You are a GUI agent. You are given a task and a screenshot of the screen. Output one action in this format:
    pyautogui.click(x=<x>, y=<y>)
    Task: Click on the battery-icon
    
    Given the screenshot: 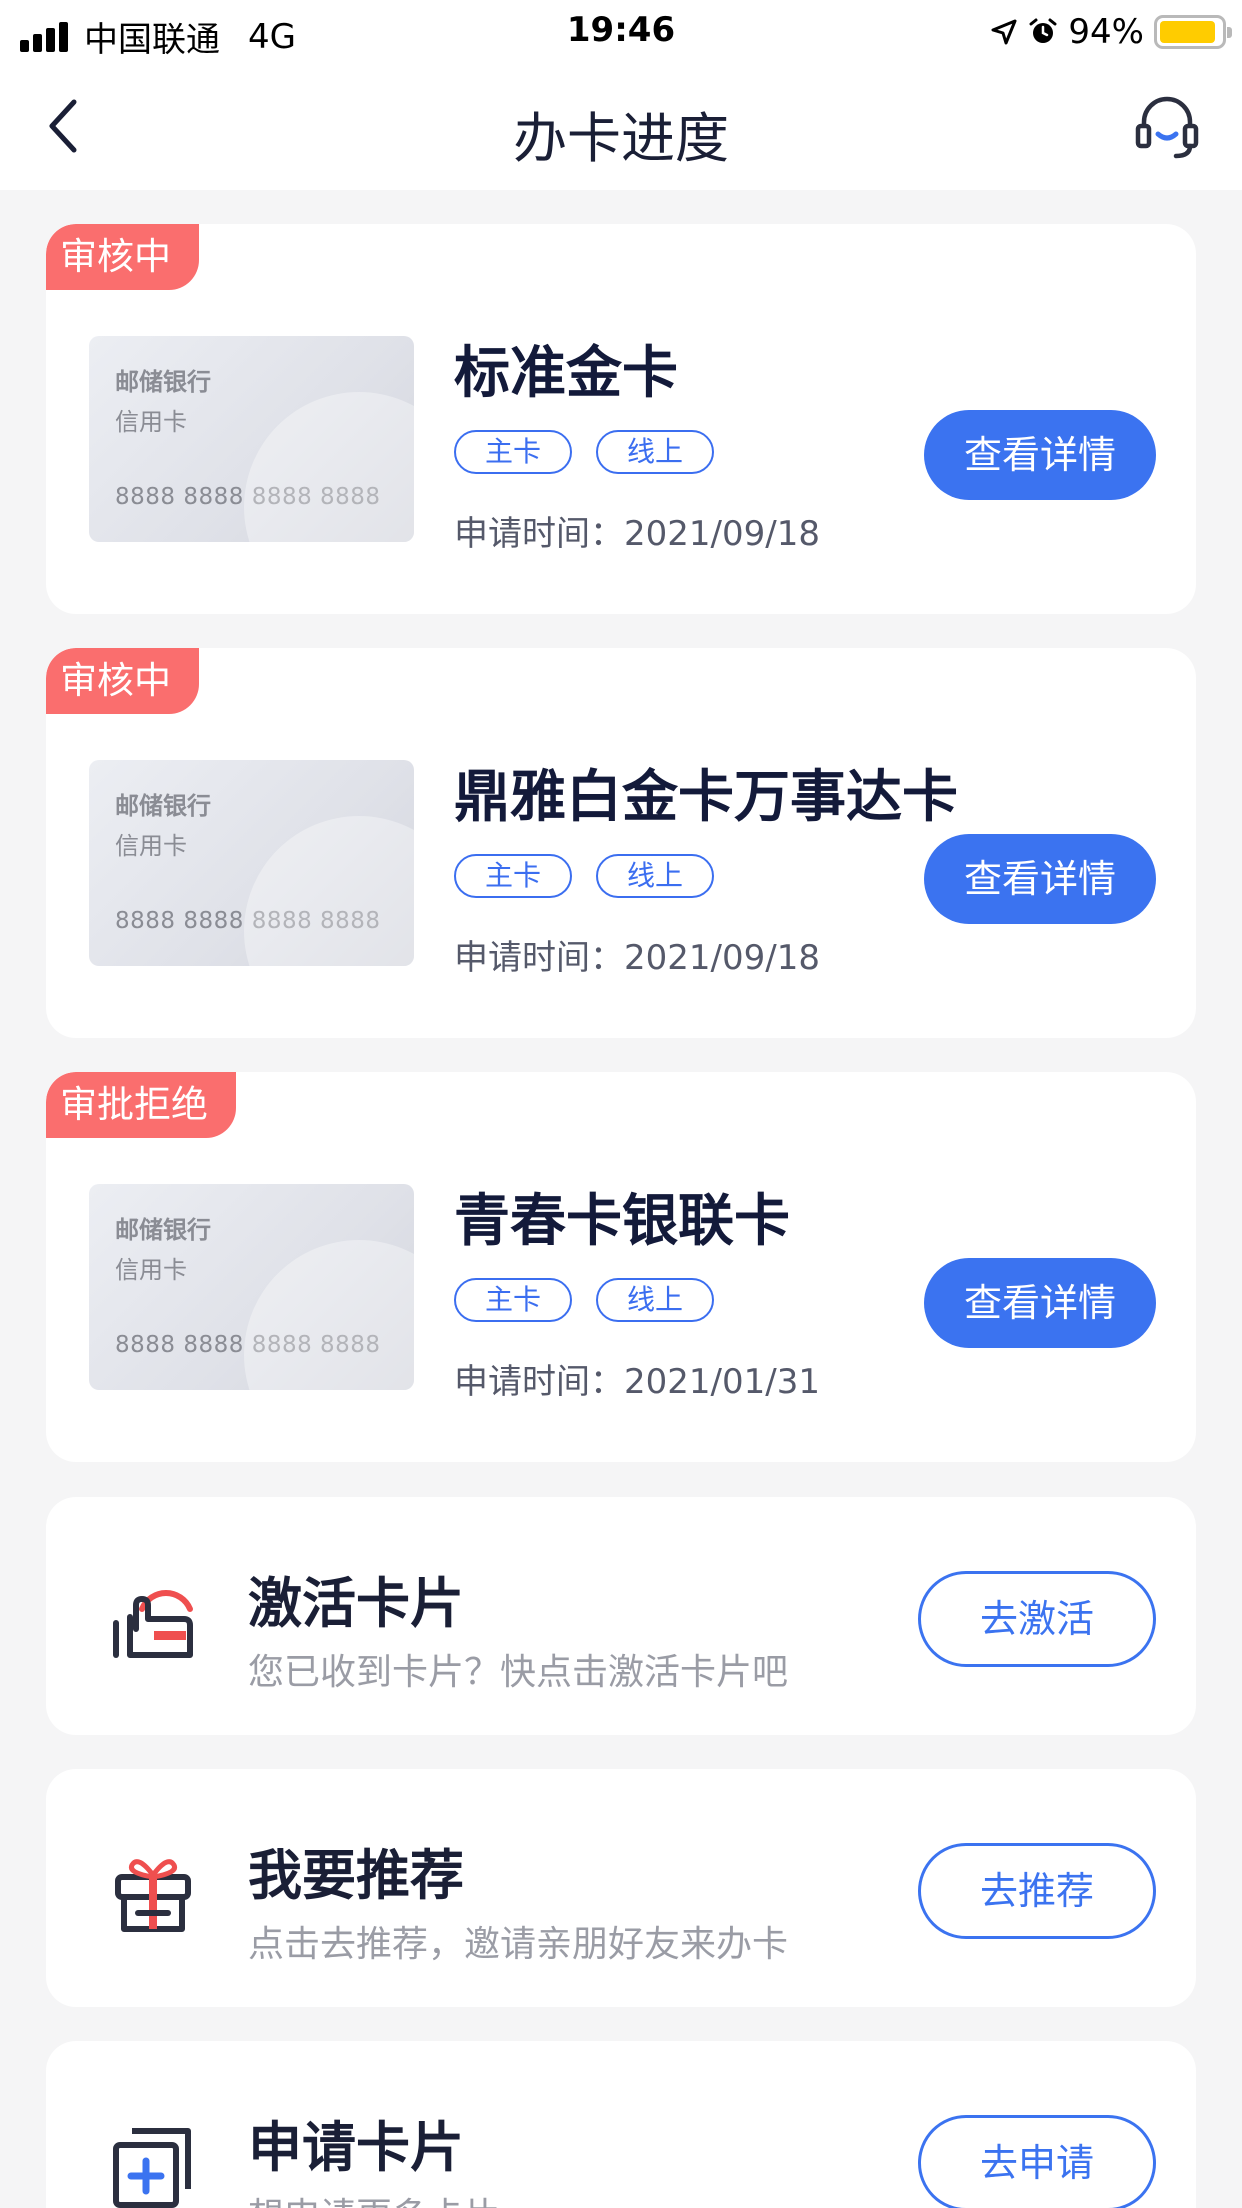 What is the action you would take?
    pyautogui.click(x=1193, y=32)
    